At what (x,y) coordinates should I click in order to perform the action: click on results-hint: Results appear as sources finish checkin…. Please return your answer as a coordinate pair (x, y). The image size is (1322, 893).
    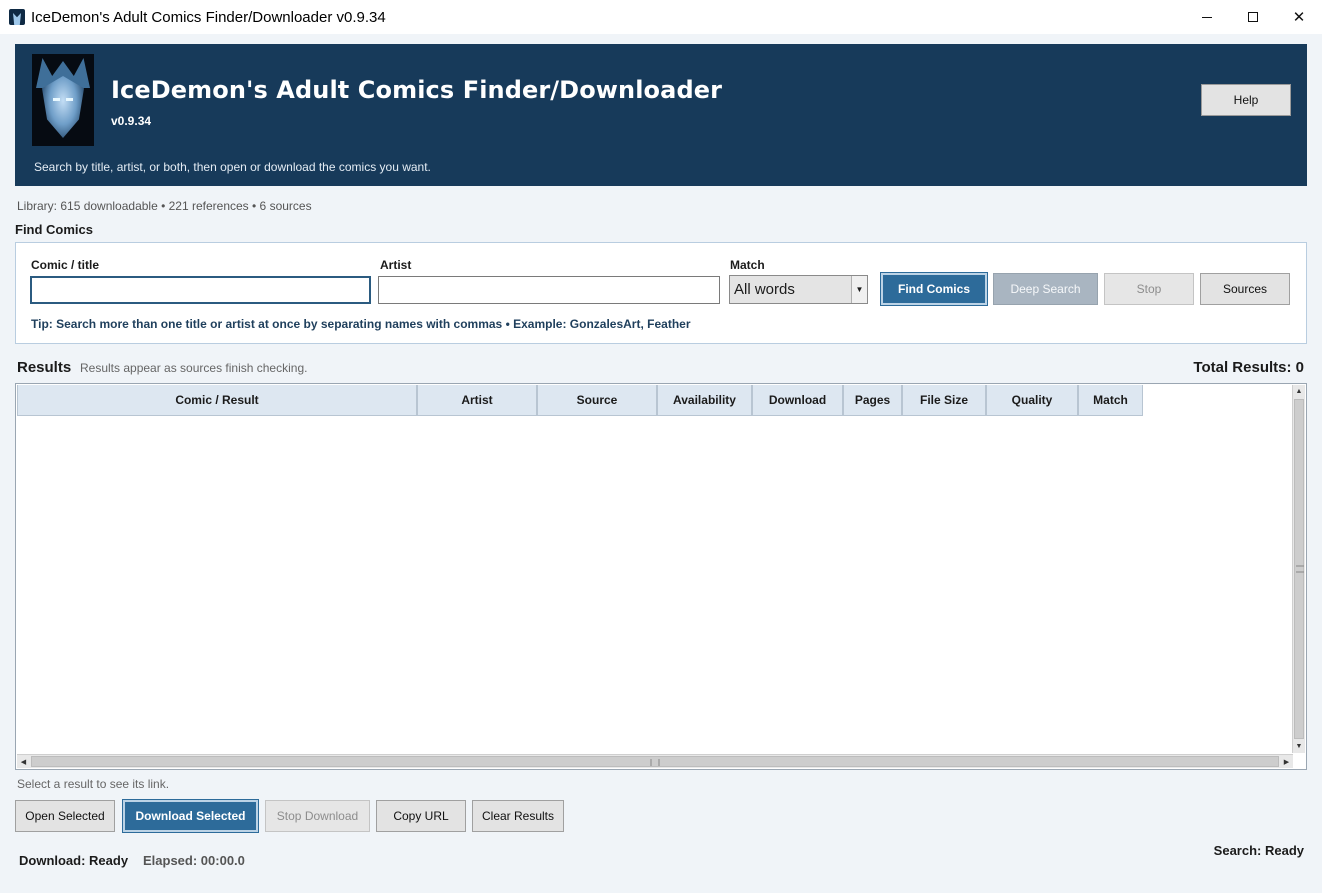
    Looking at the image, I should click on (194, 368).